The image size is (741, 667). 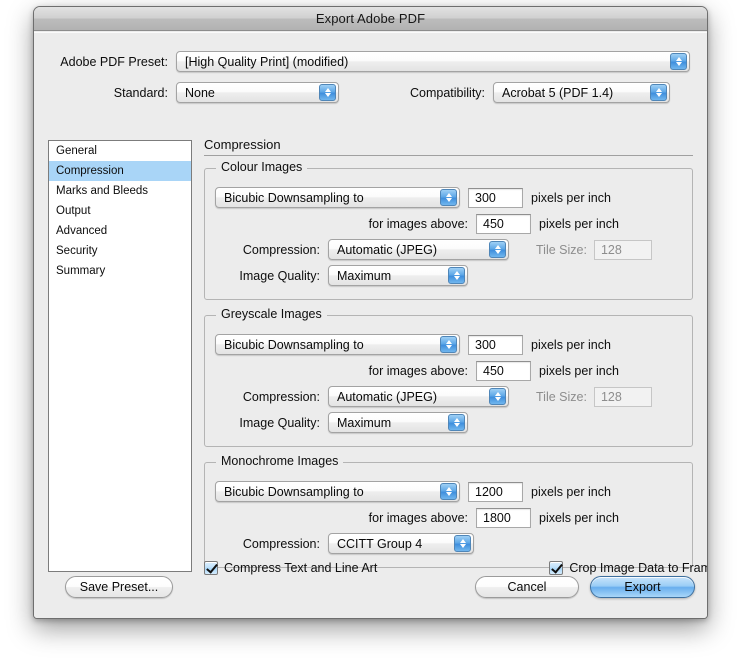 What do you see at coordinates (114, 61) in the screenshot?
I see `adobe-pdf-preset-label: Adobe PDF Preset:` at bounding box center [114, 61].